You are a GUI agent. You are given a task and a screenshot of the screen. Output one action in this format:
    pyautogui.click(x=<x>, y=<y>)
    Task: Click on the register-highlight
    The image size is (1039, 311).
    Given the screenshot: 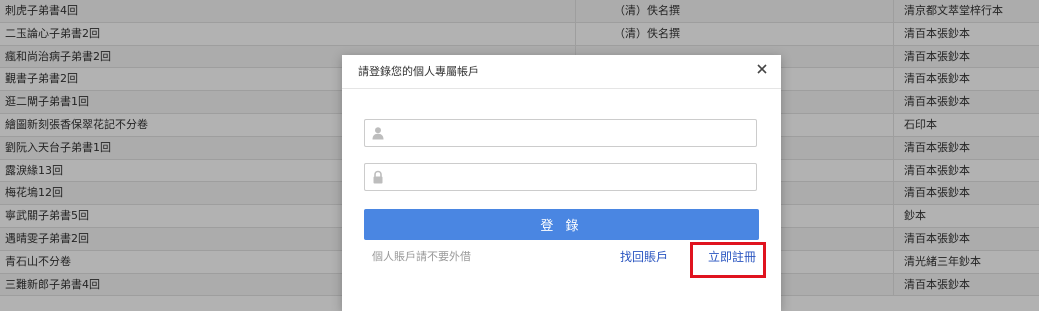 What is the action you would take?
    pyautogui.click(x=728, y=260)
    